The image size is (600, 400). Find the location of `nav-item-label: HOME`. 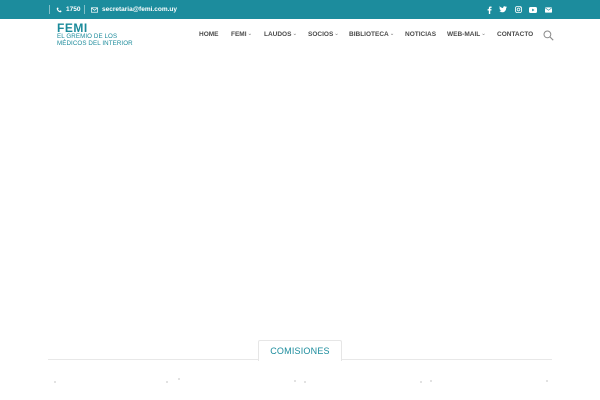

nav-item-label: HOME is located at coordinates (209, 34).